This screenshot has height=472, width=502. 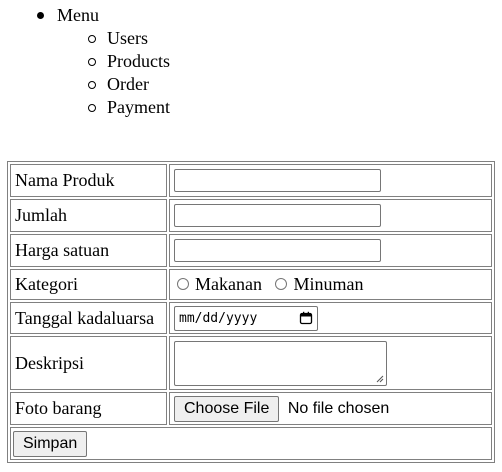 What do you see at coordinates (277, 181) in the screenshot?
I see `nama-produk-input` at bounding box center [277, 181].